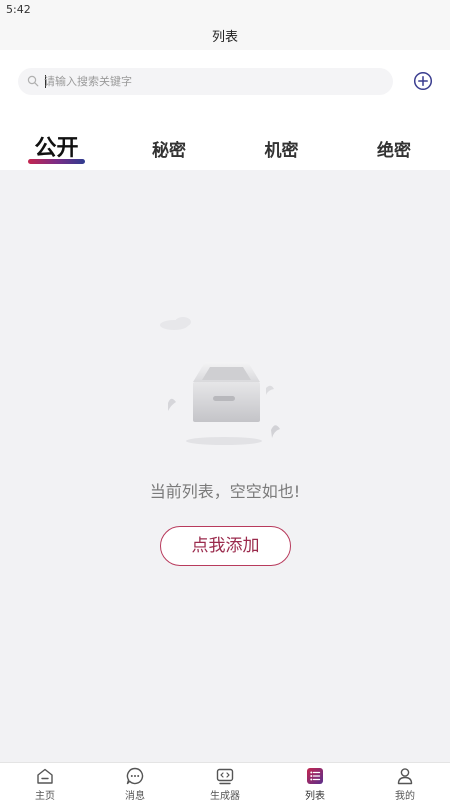 This screenshot has width=450, height=800. I want to click on nav-item-generator: 生成器, so click(225, 781).